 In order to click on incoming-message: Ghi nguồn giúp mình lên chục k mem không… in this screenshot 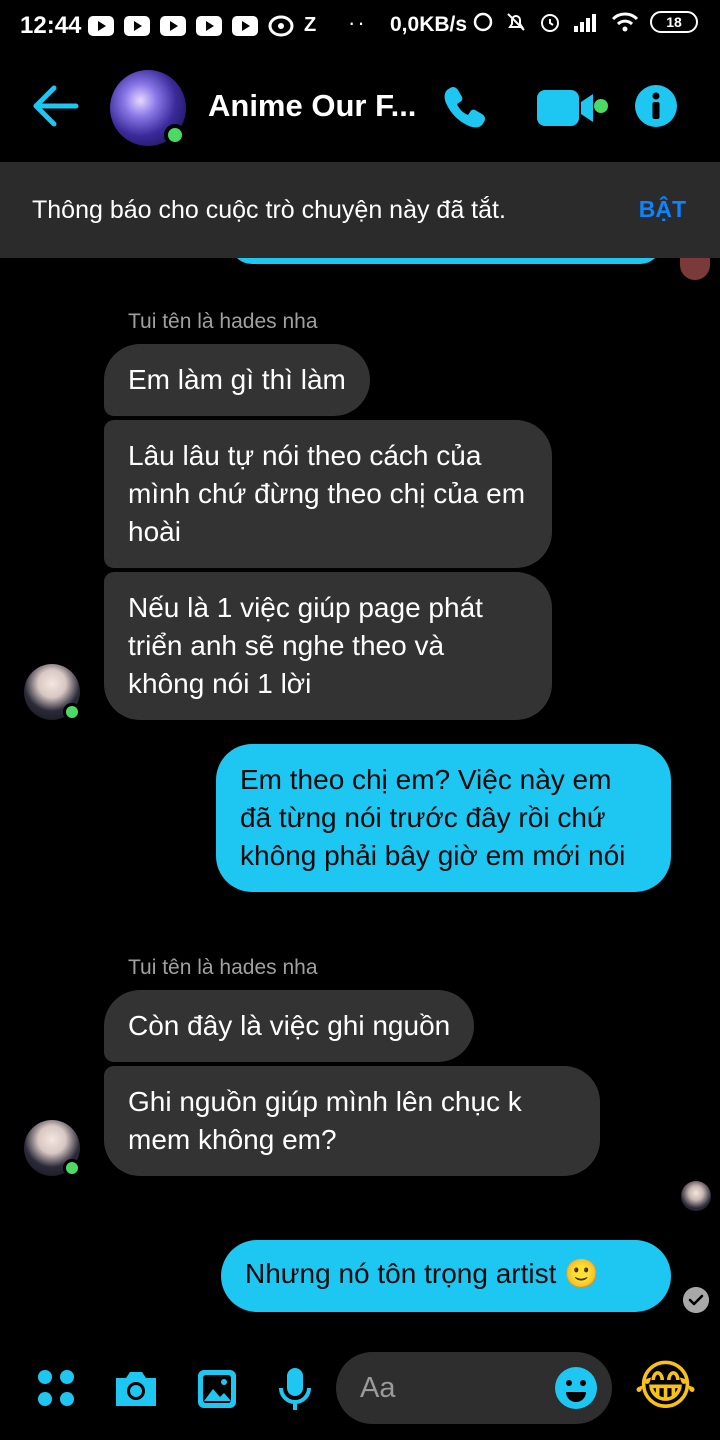, I will do `click(352, 1121)`.